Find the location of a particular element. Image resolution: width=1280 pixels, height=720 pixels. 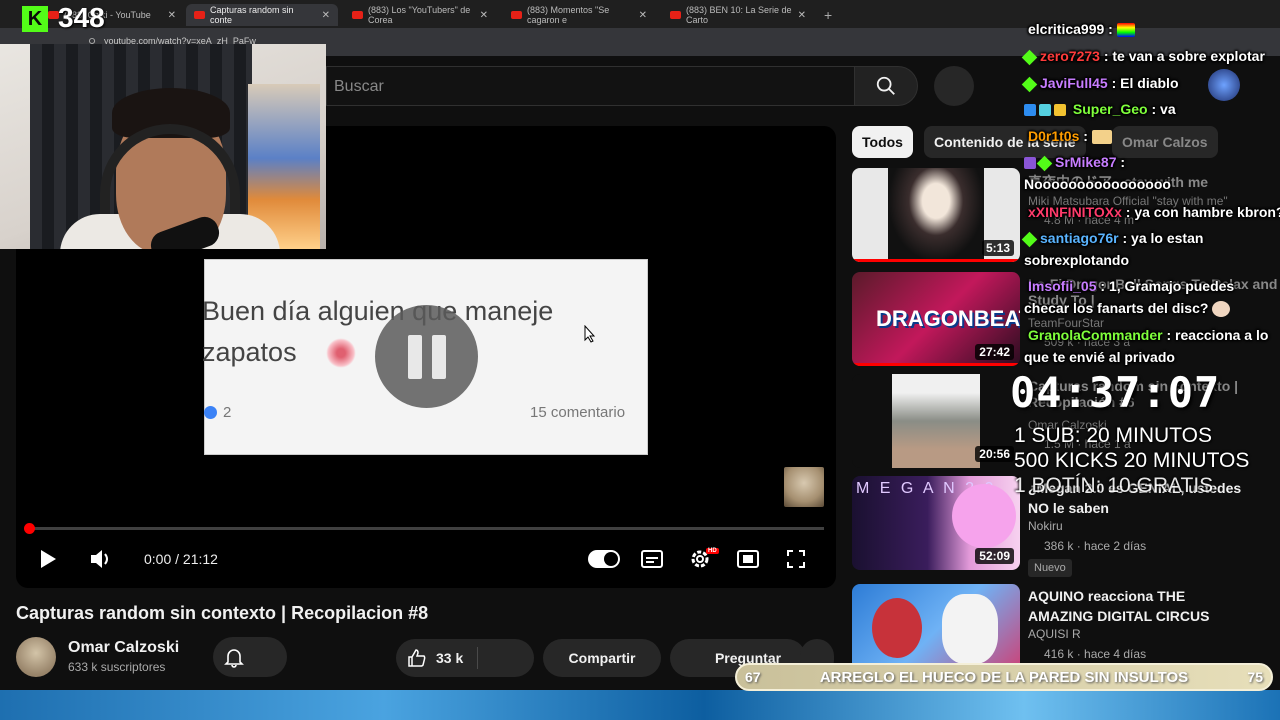

chat-text: 1, Gramajo puedes is located at coordinates (1171, 286).